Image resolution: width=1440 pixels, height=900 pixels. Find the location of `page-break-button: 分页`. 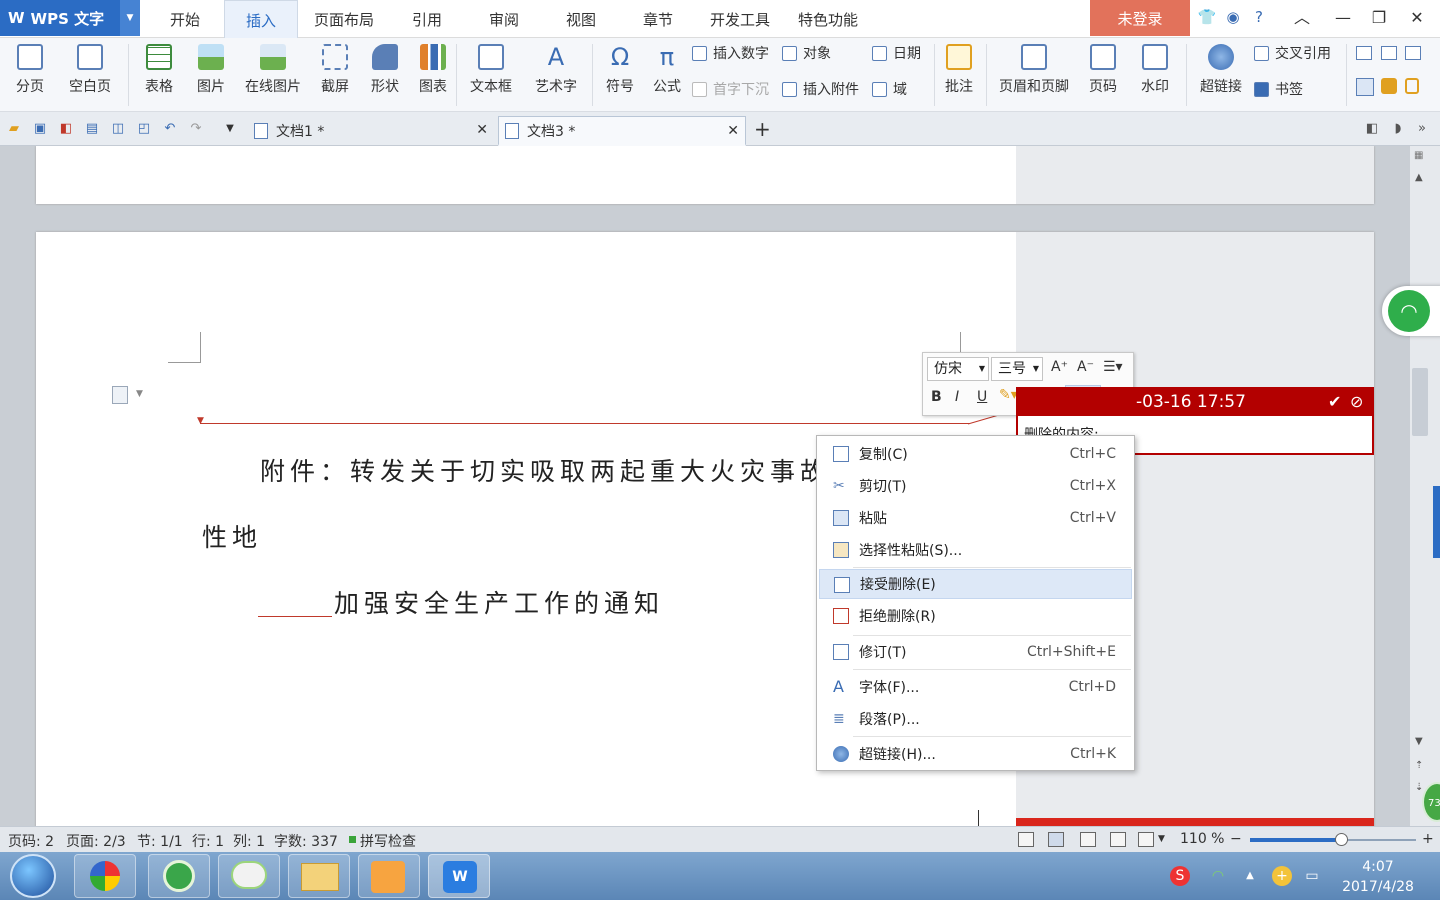

page-break-button: 分页 is located at coordinates (30, 75).